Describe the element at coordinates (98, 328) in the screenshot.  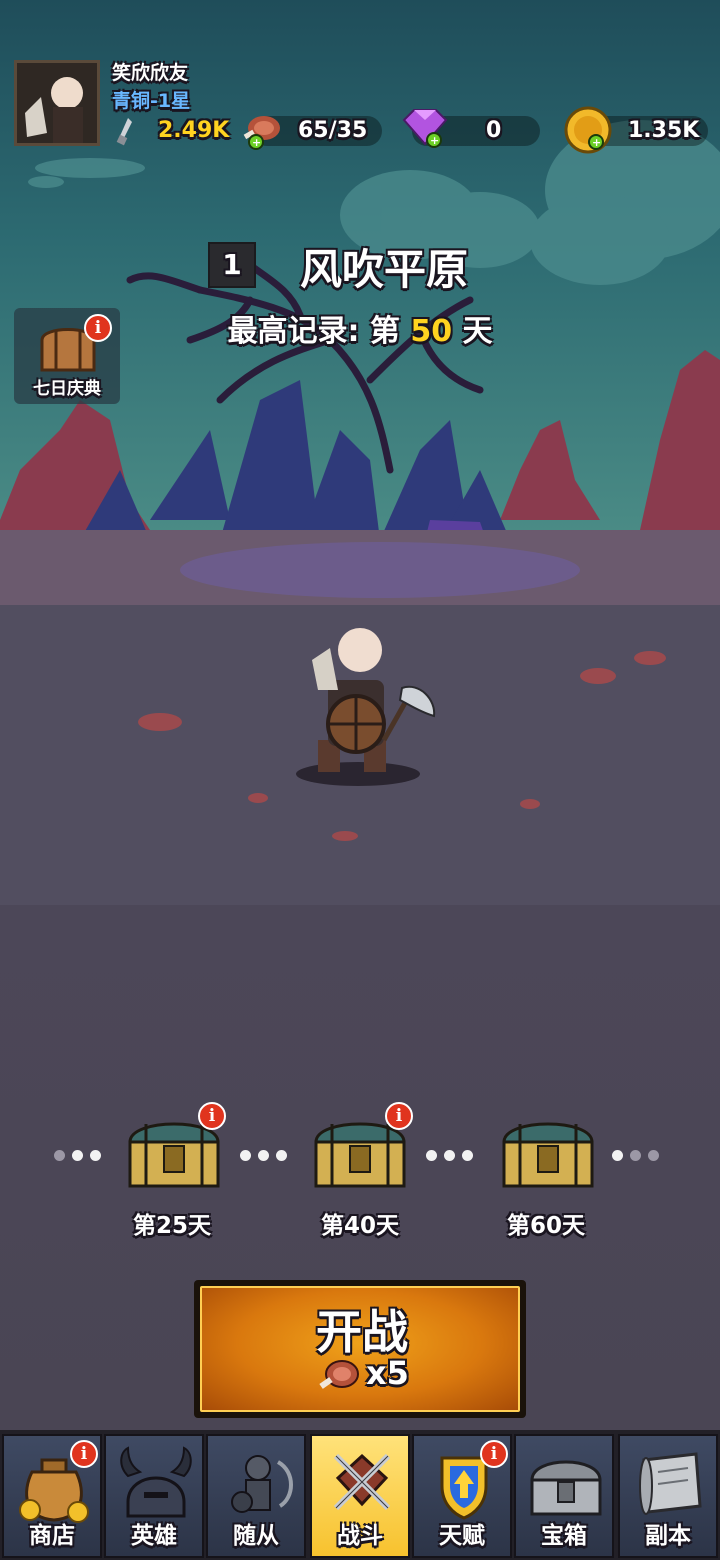
I see `event-alert-badge: i` at that location.